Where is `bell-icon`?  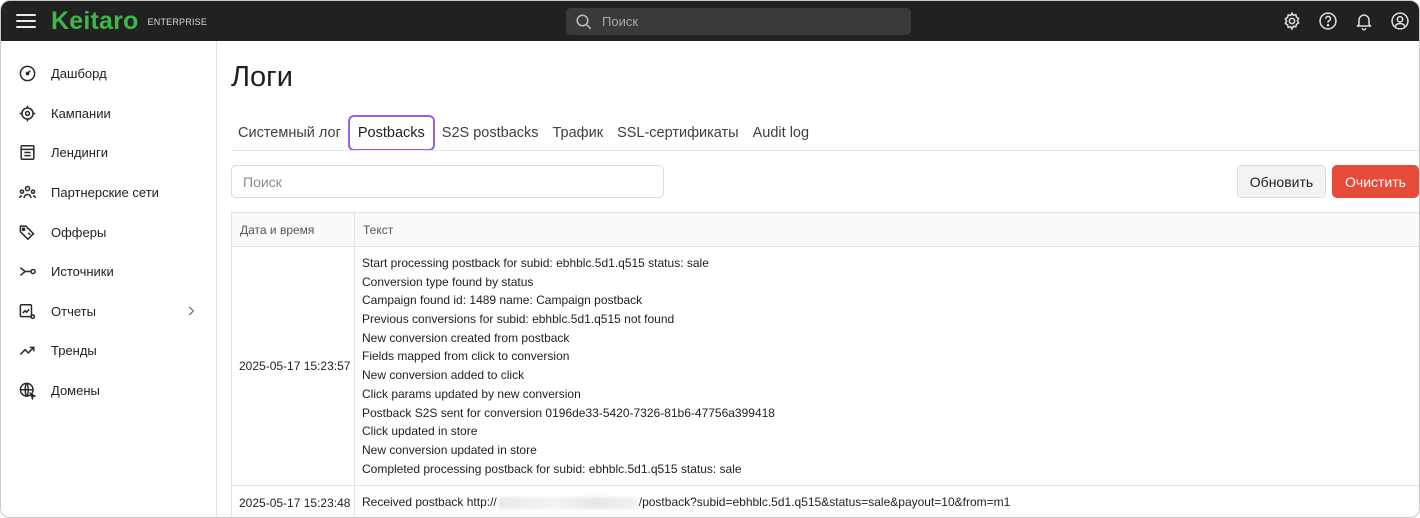 bell-icon is located at coordinates (1364, 21).